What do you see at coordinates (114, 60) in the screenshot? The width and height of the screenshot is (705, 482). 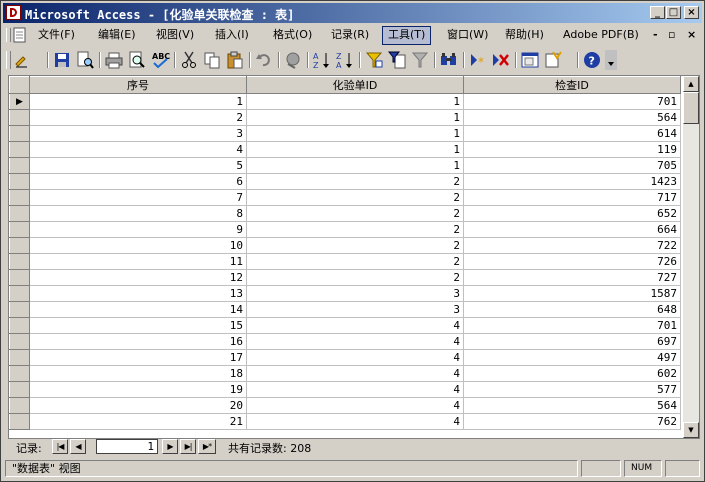 I see `print-icon` at bounding box center [114, 60].